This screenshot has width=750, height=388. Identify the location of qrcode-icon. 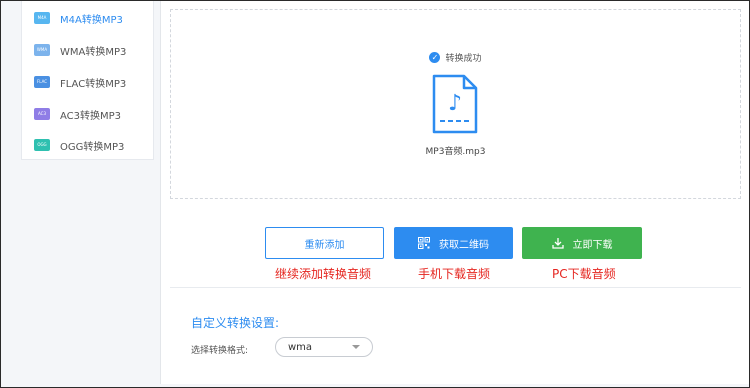
(424, 243).